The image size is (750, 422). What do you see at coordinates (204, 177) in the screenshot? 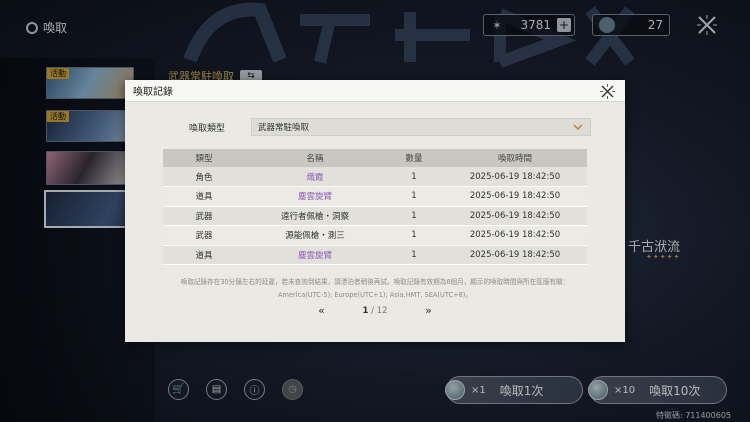
I see `row-type: 角色` at bounding box center [204, 177].